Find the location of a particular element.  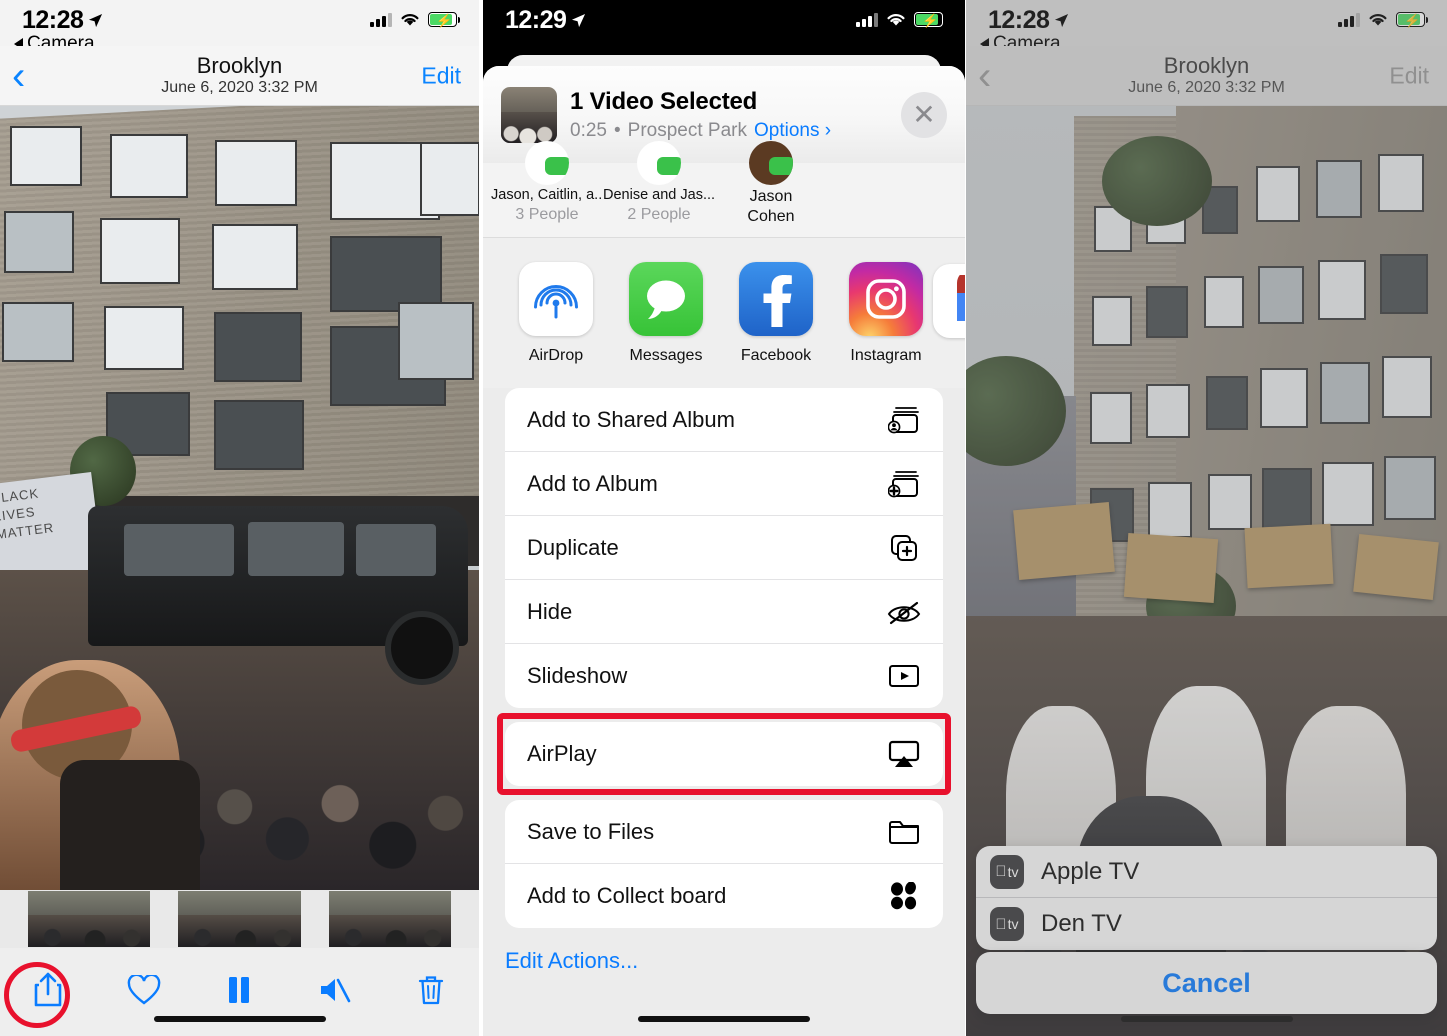

options-label: Options is located at coordinates (786, 130).